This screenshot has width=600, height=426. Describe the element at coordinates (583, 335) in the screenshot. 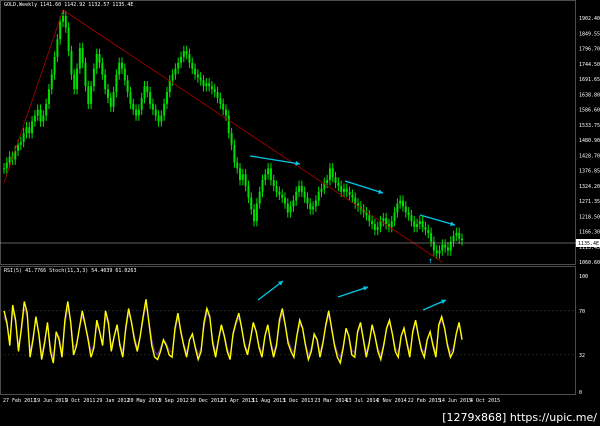

I see `oscillator-axis: 100 70 32 0` at that location.